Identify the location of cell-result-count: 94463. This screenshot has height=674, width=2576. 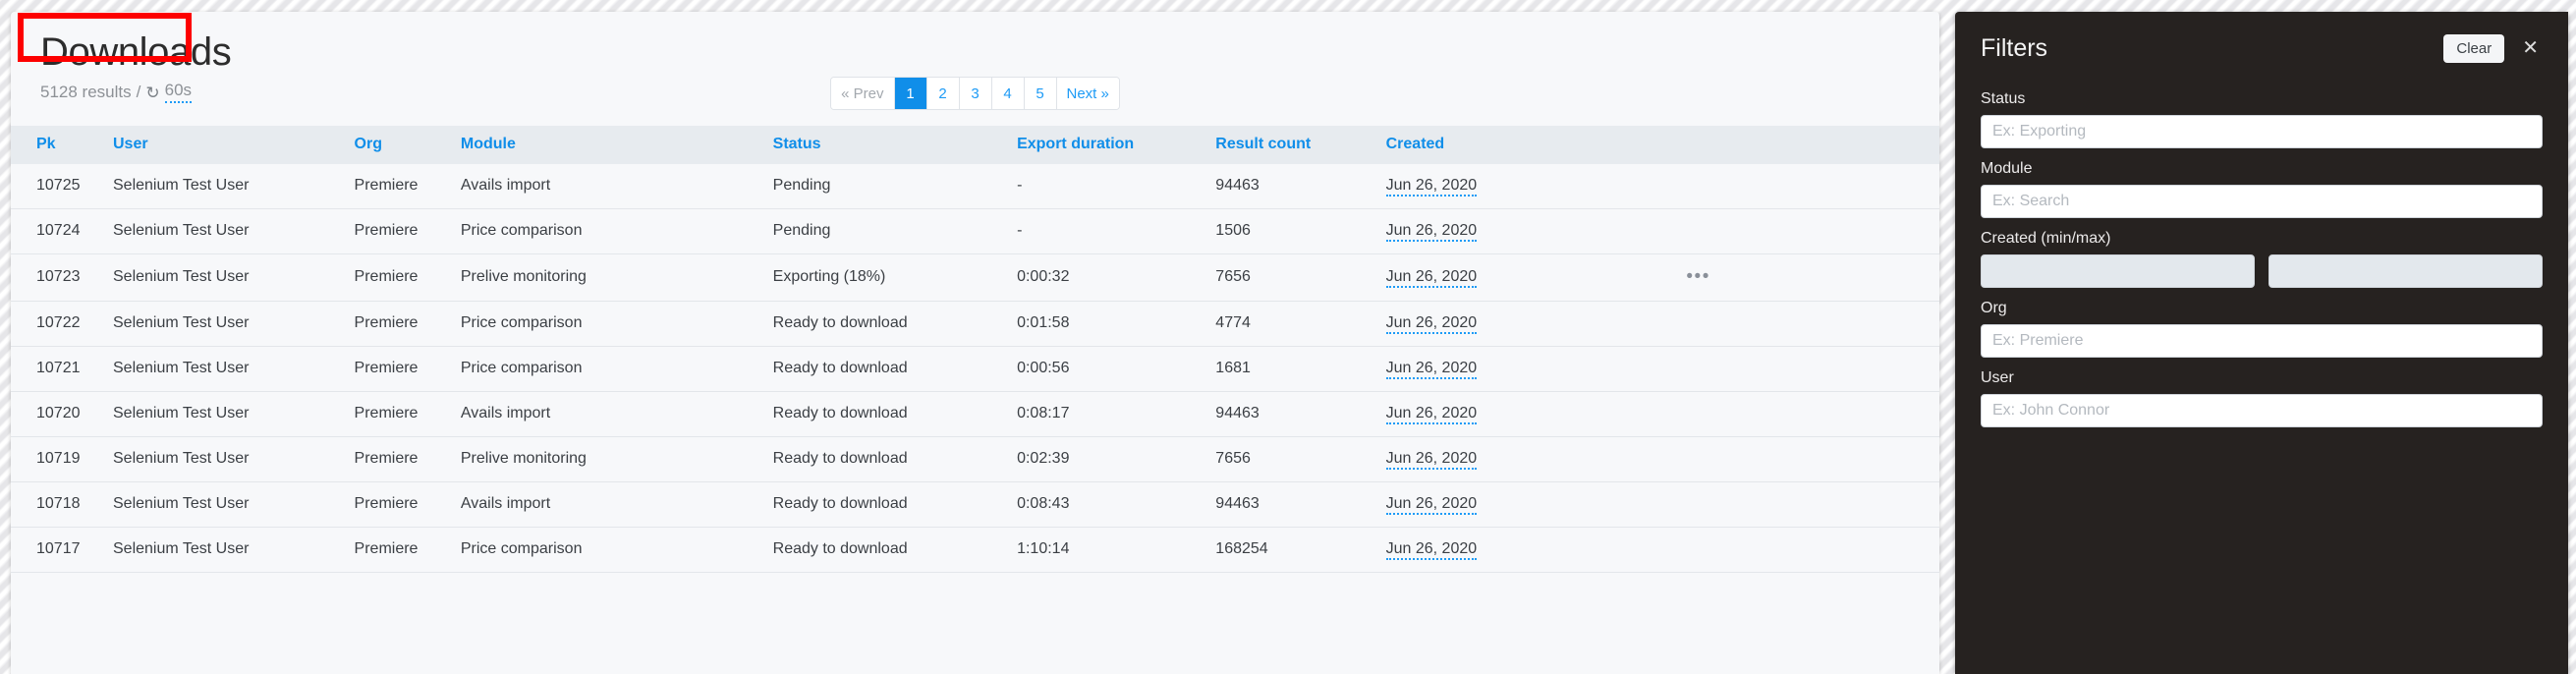
(1300, 186).